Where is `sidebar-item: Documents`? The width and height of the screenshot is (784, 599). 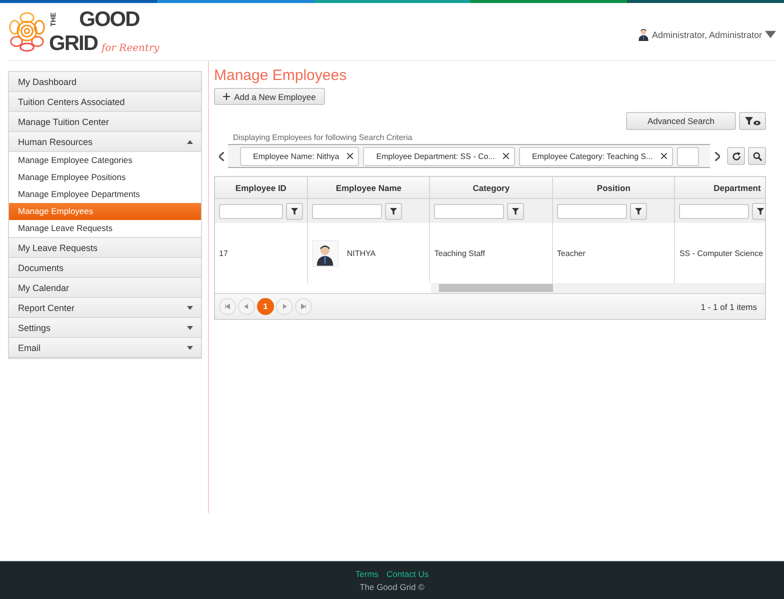
sidebar-item: Documents is located at coordinates (105, 268).